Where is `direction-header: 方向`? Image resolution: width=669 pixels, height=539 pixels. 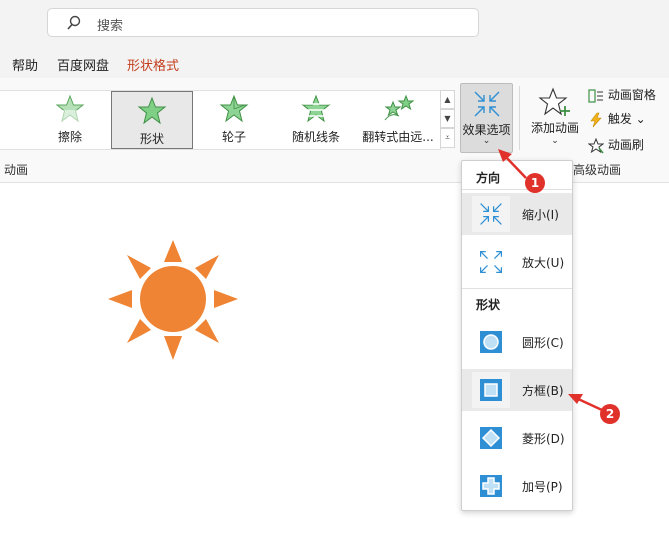 direction-header: 方向 is located at coordinates (488, 178).